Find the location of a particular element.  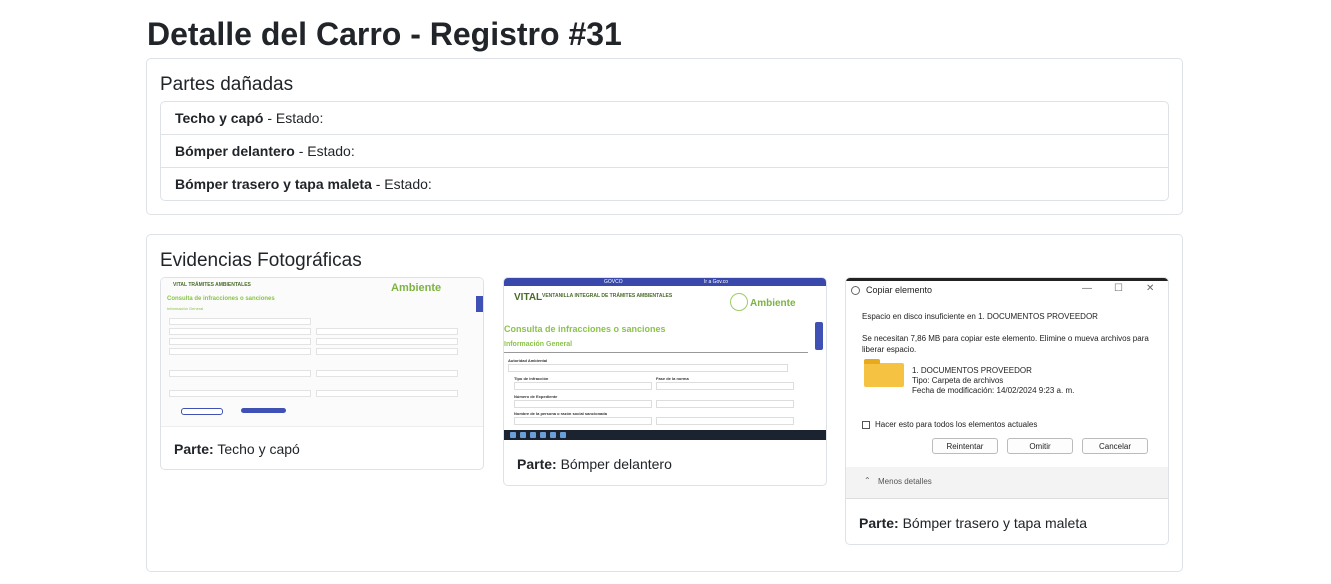

skip-button: Omitir is located at coordinates (1040, 446).